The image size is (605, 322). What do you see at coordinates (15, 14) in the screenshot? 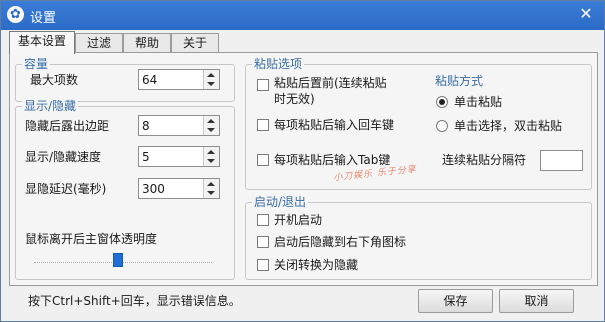
I see `gear-icon: ✿` at bounding box center [15, 14].